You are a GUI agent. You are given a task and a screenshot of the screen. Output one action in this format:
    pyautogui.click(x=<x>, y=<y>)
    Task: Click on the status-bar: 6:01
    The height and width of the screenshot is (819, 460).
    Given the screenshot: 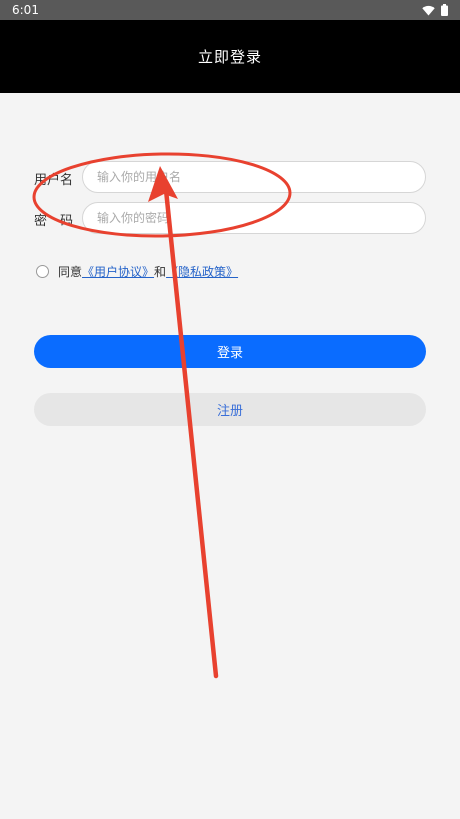 What is the action you would take?
    pyautogui.click(x=230, y=10)
    